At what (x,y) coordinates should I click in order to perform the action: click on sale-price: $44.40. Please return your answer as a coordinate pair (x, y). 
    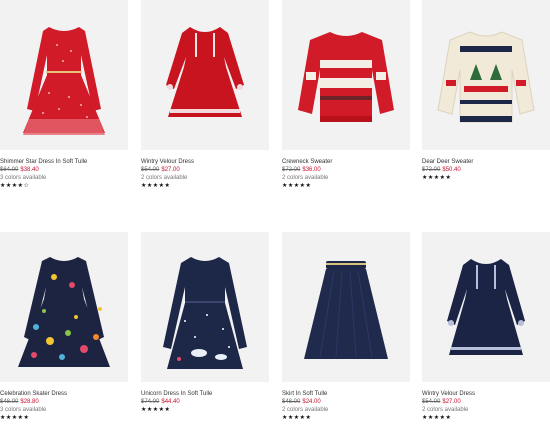
    Looking at the image, I should click on (170, 402).